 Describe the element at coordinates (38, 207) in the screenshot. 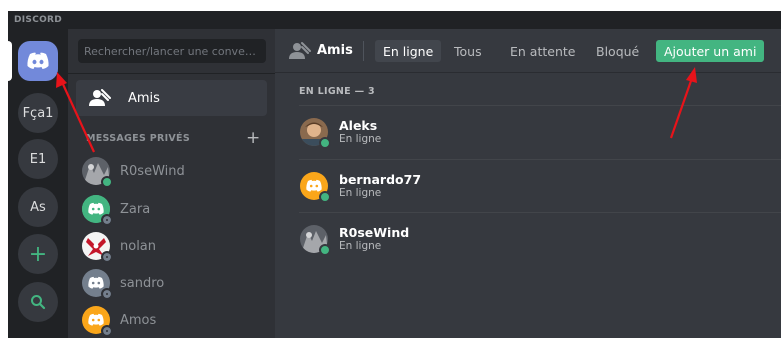

I see `guild-as: As` at that location.